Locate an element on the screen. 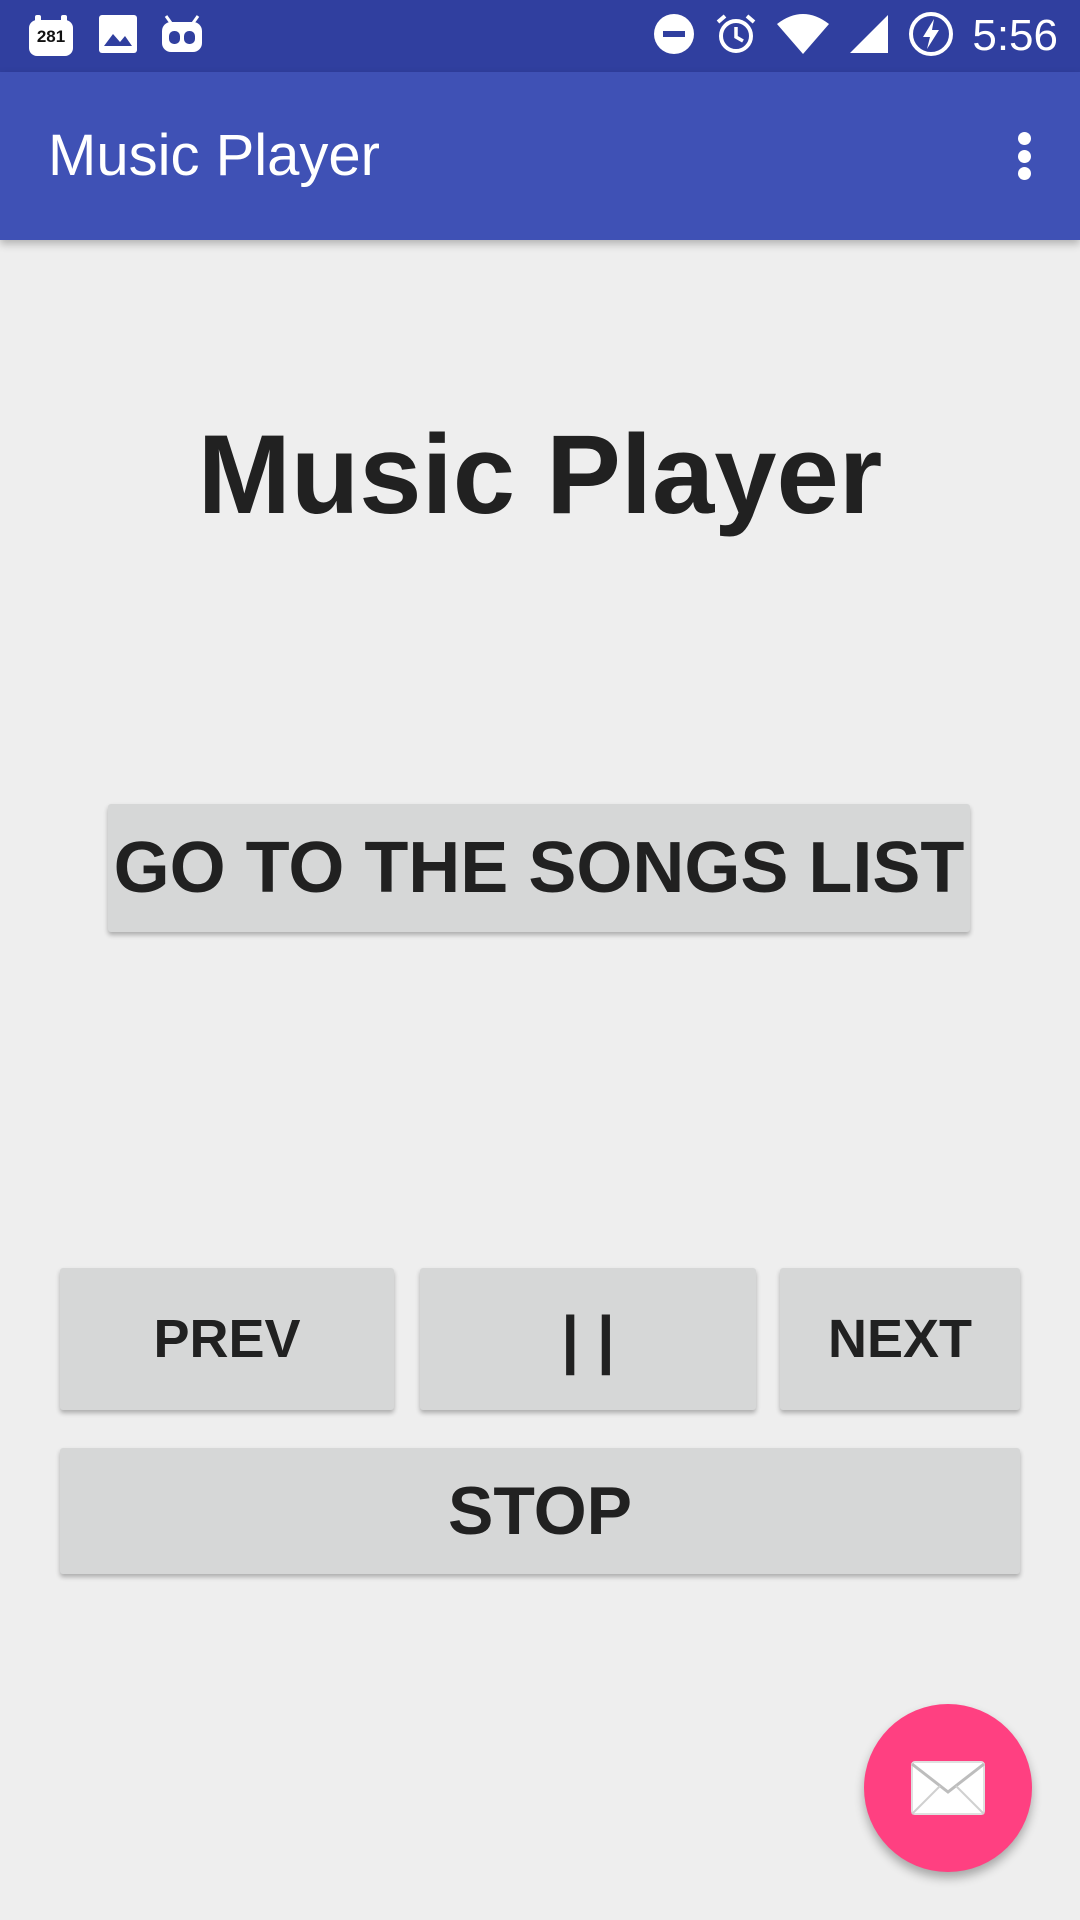 This screenshot has height=1920, width=1080. email-fab-button is located at coordinates (948, 1788).